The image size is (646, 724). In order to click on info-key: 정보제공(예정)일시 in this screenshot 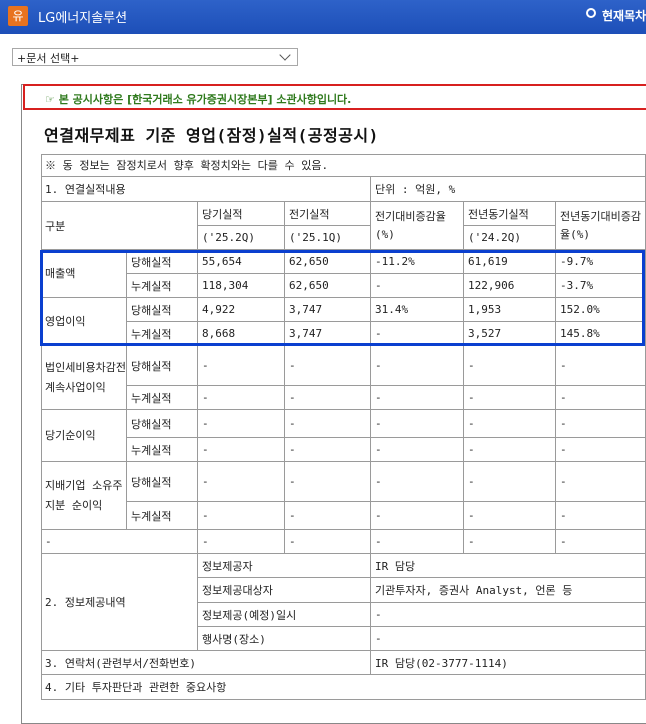, I will do `click(284, 615)`.